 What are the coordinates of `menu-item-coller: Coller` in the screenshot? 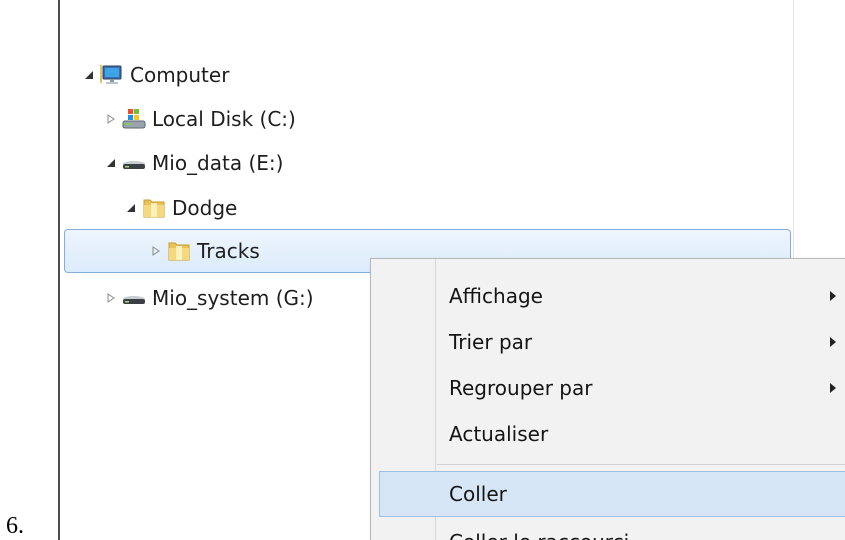 It's located at (612, 494).